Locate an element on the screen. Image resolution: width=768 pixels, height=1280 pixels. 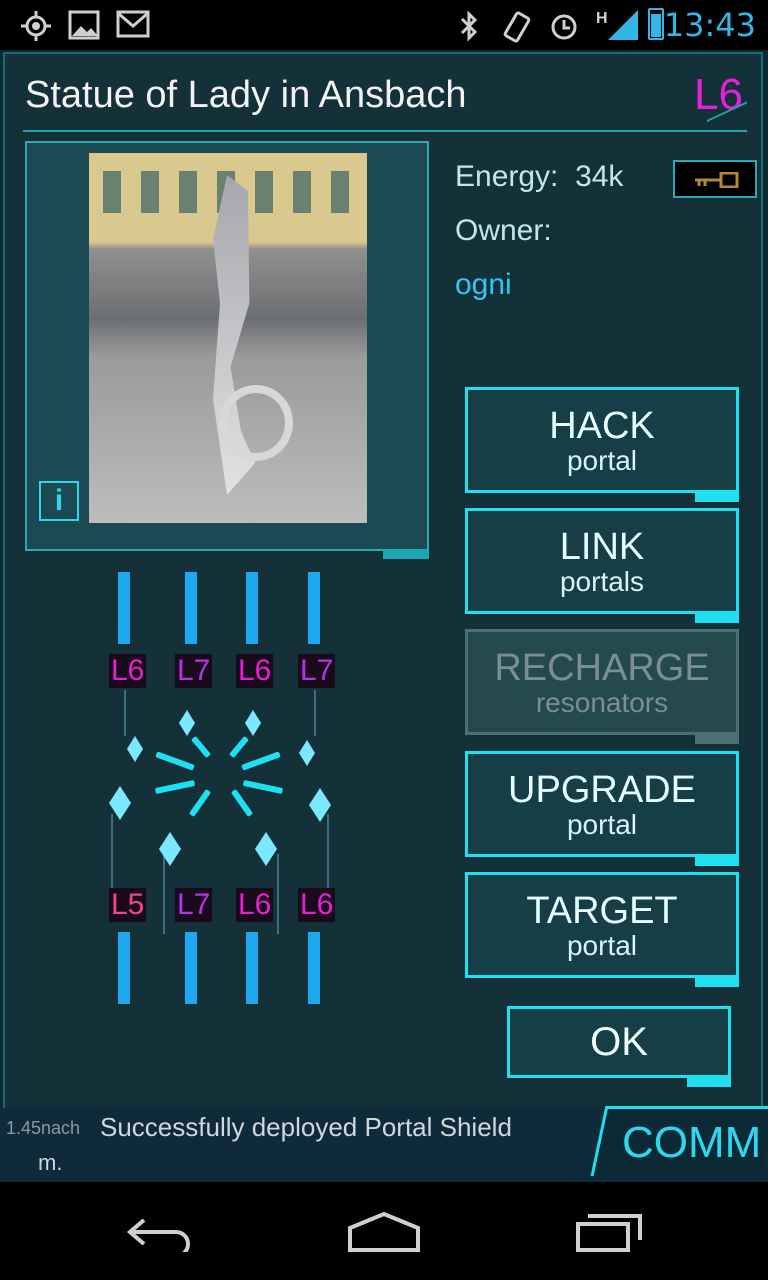
target-portal-button: TARGET portal is located at coordinates (602, 929).